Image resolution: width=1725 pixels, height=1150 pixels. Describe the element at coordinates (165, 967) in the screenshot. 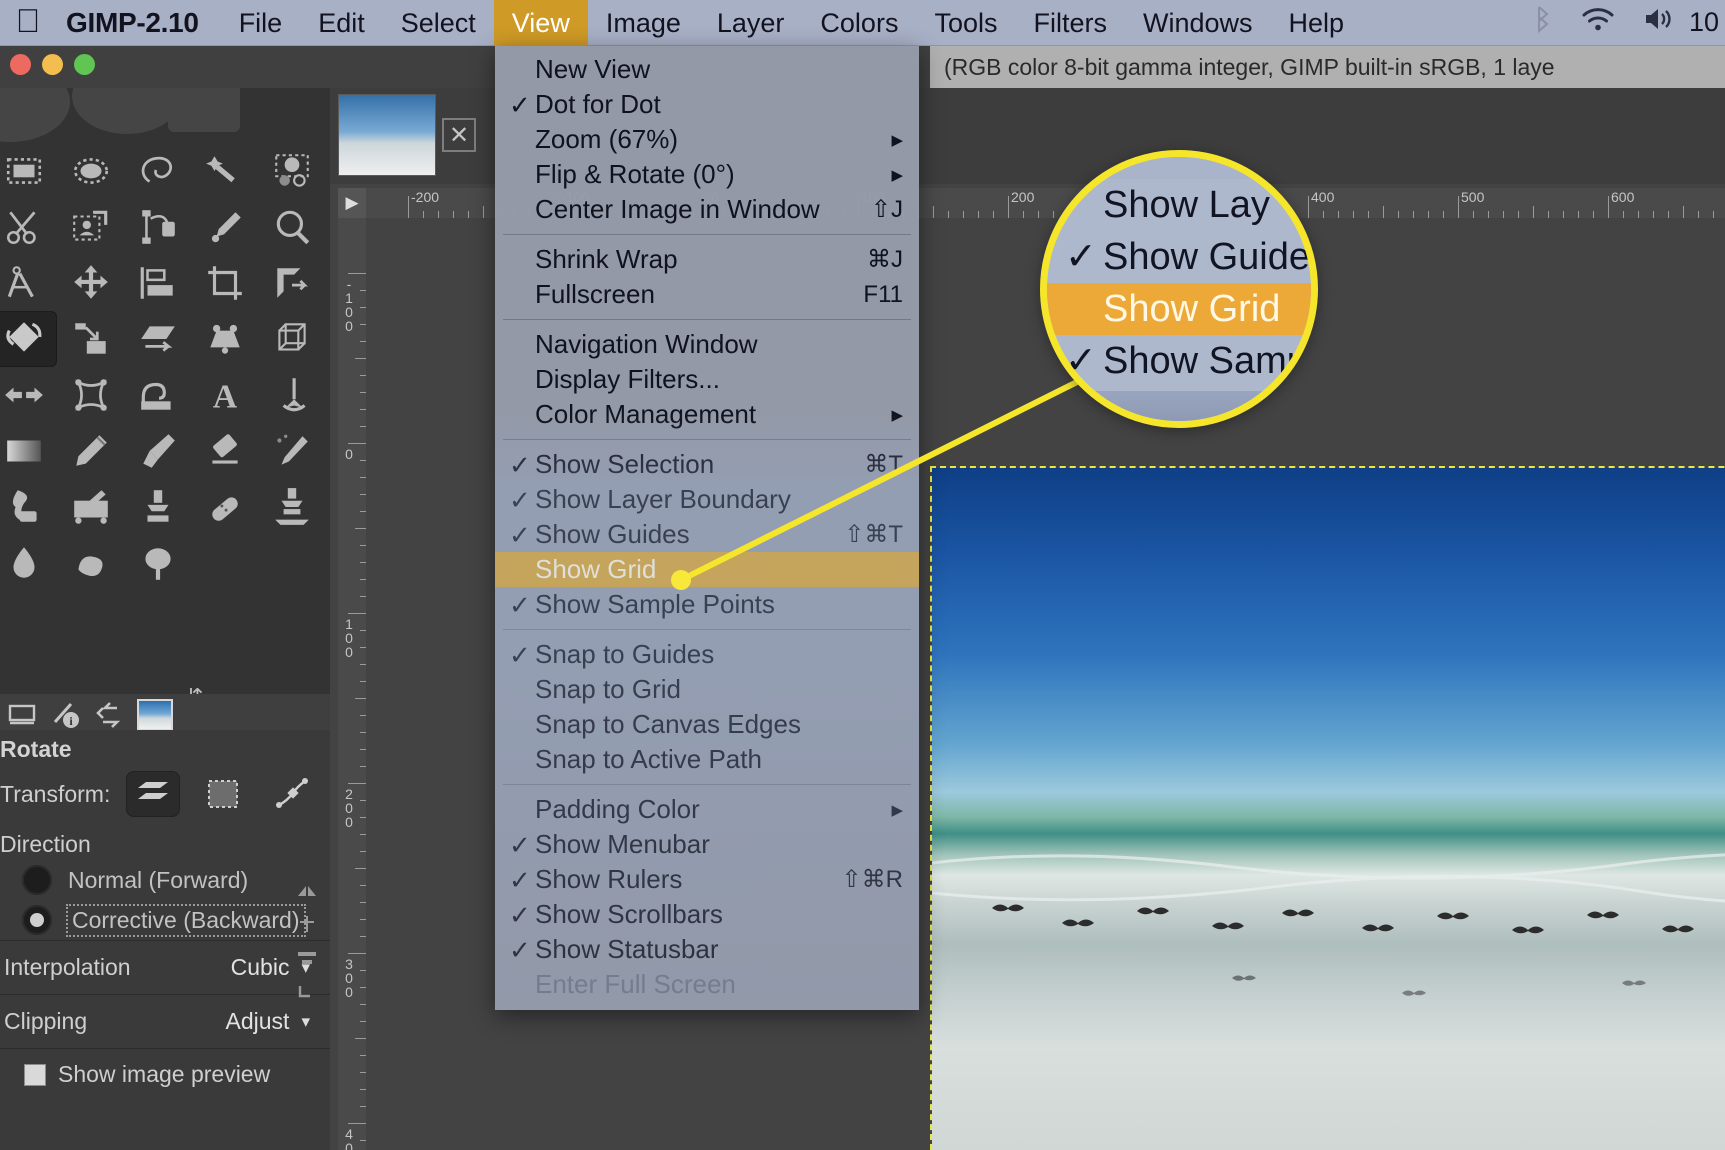

I see `interpolation-row: Interpolation Cubic ▾` at that location.